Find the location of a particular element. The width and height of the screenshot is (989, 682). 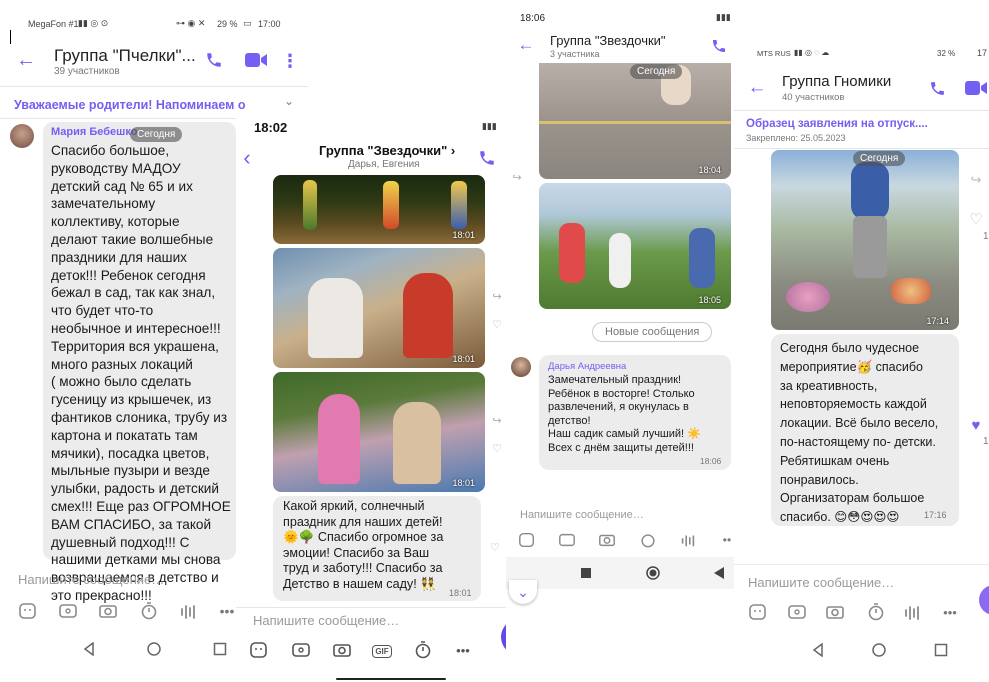

photo-playground-track: 18:04 is located at coordinates (635, 121).